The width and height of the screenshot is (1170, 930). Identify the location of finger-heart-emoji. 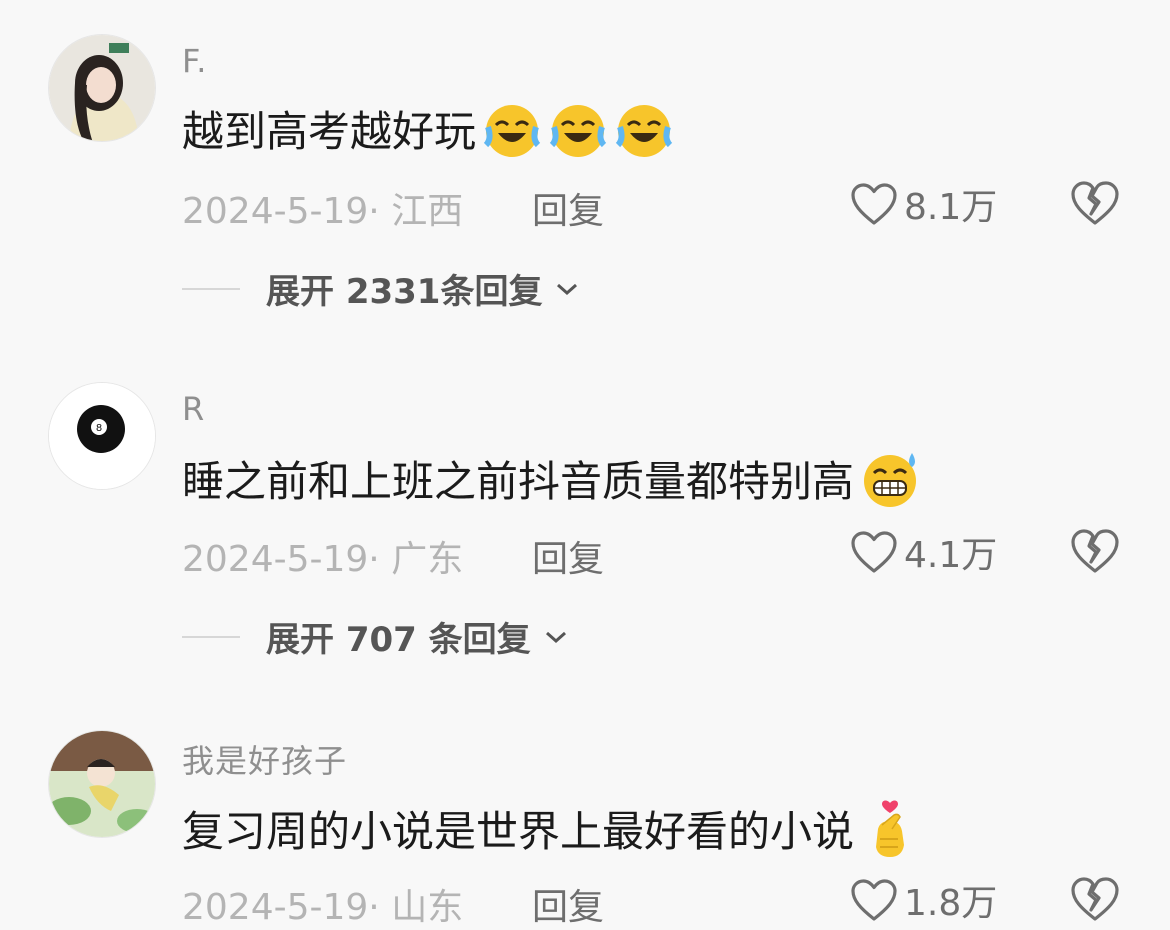
(890, 828).